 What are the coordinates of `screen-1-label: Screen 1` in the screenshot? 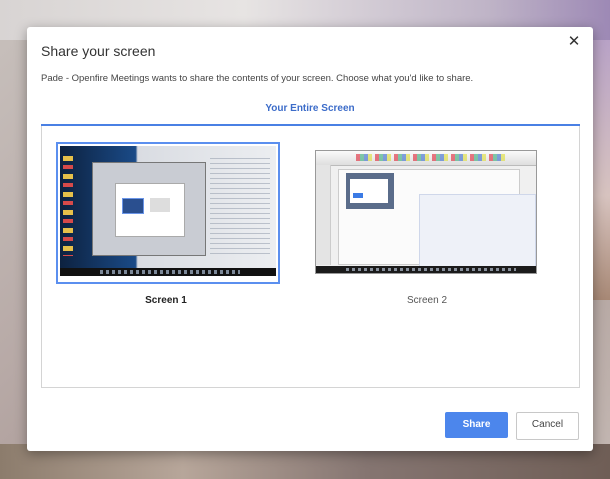 It's located at (166, 300).